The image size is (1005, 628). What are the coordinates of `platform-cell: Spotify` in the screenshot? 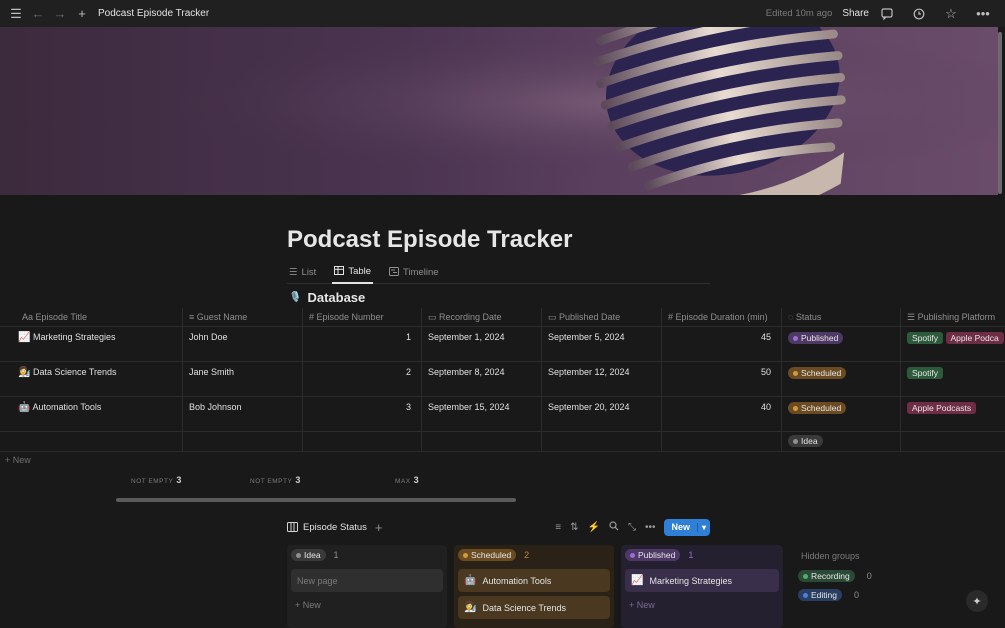 It's located at (953, 379).